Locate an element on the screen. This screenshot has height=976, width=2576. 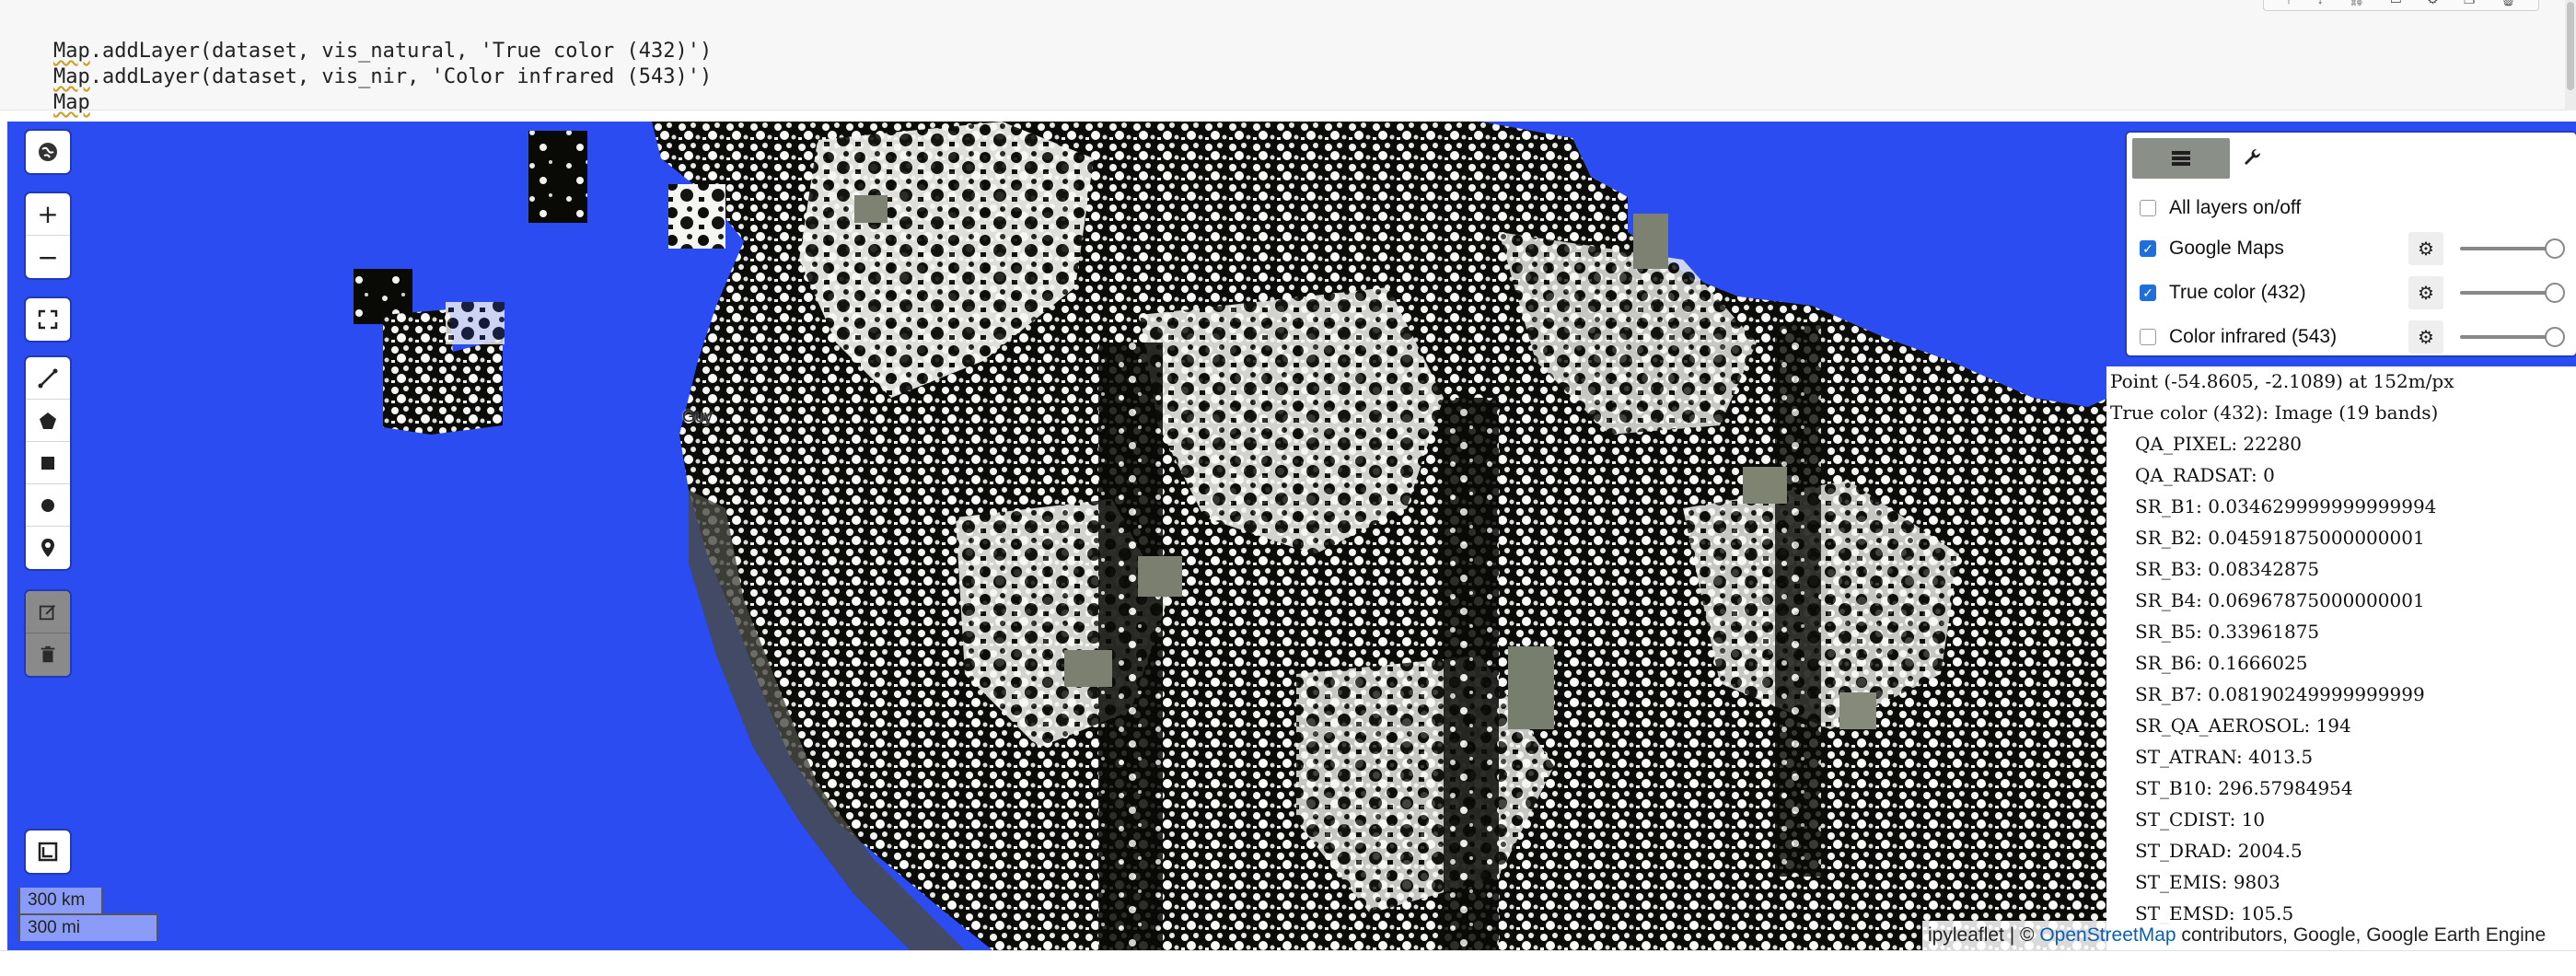
layer-row-google-maps: ✓ Google Maps is located at coordinates (2212, 249).